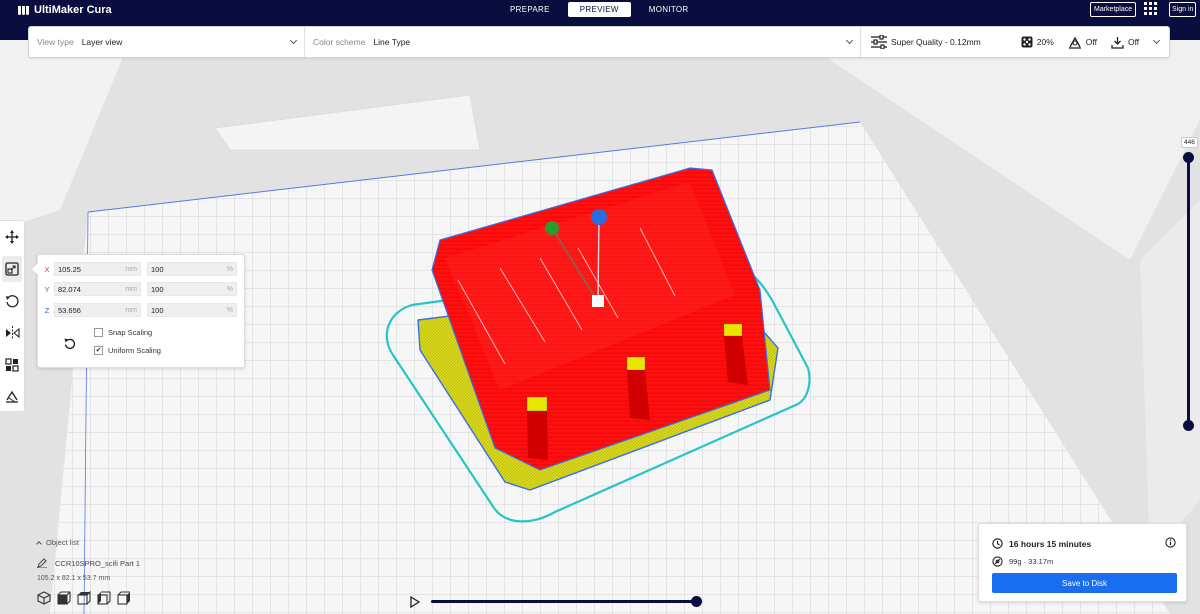 The image size is (1200, 614). Describe the element at coordinates (124, 598) in the screenshot. I see `right-view-icon` at that location.